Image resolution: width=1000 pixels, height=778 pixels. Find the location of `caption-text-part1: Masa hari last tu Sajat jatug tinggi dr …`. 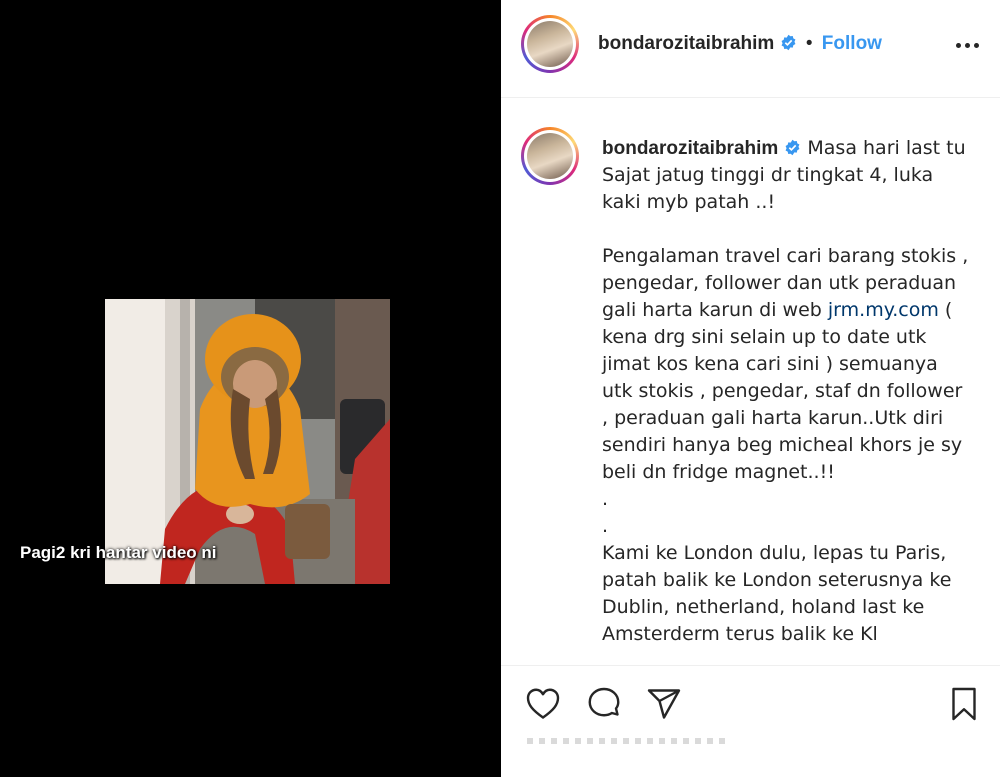

caption-text-part1: Masa hari last tu Sajat jatug tinggi dr … is located at coordinates (785, 229).